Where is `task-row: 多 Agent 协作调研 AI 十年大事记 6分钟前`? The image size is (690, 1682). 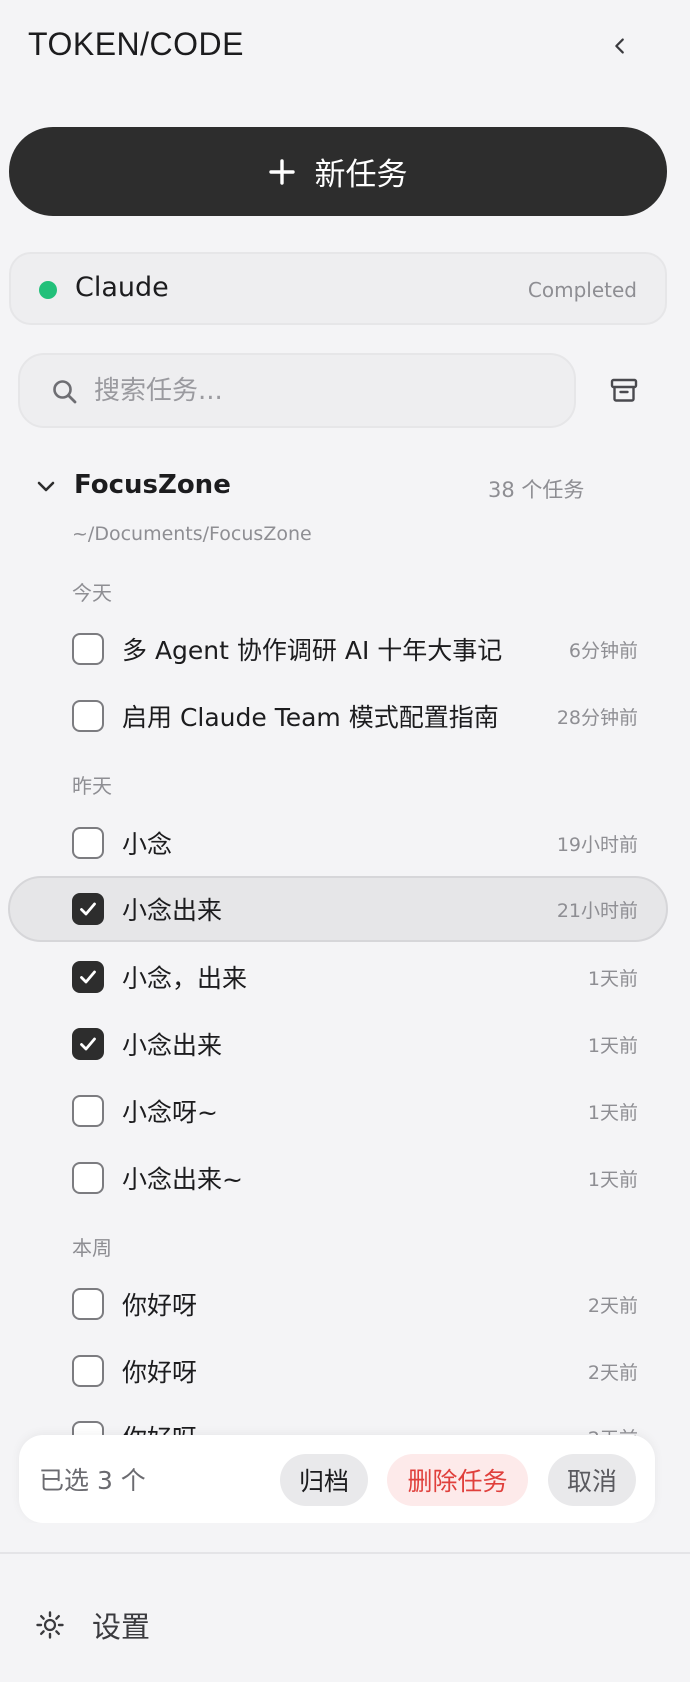 task-row: 多 Agent 协作调研 AI 十年大事记 6分钟前 is located at coordinates (338, 649).